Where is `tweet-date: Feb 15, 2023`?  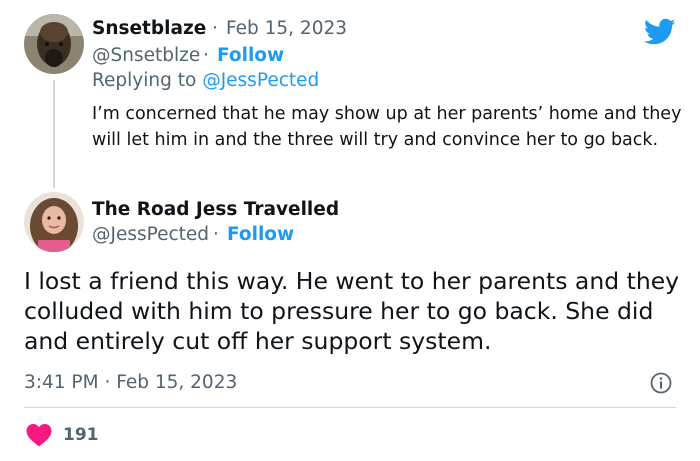 tweet-date: Feb 15, 2023 is located at coordinates (176, 382).